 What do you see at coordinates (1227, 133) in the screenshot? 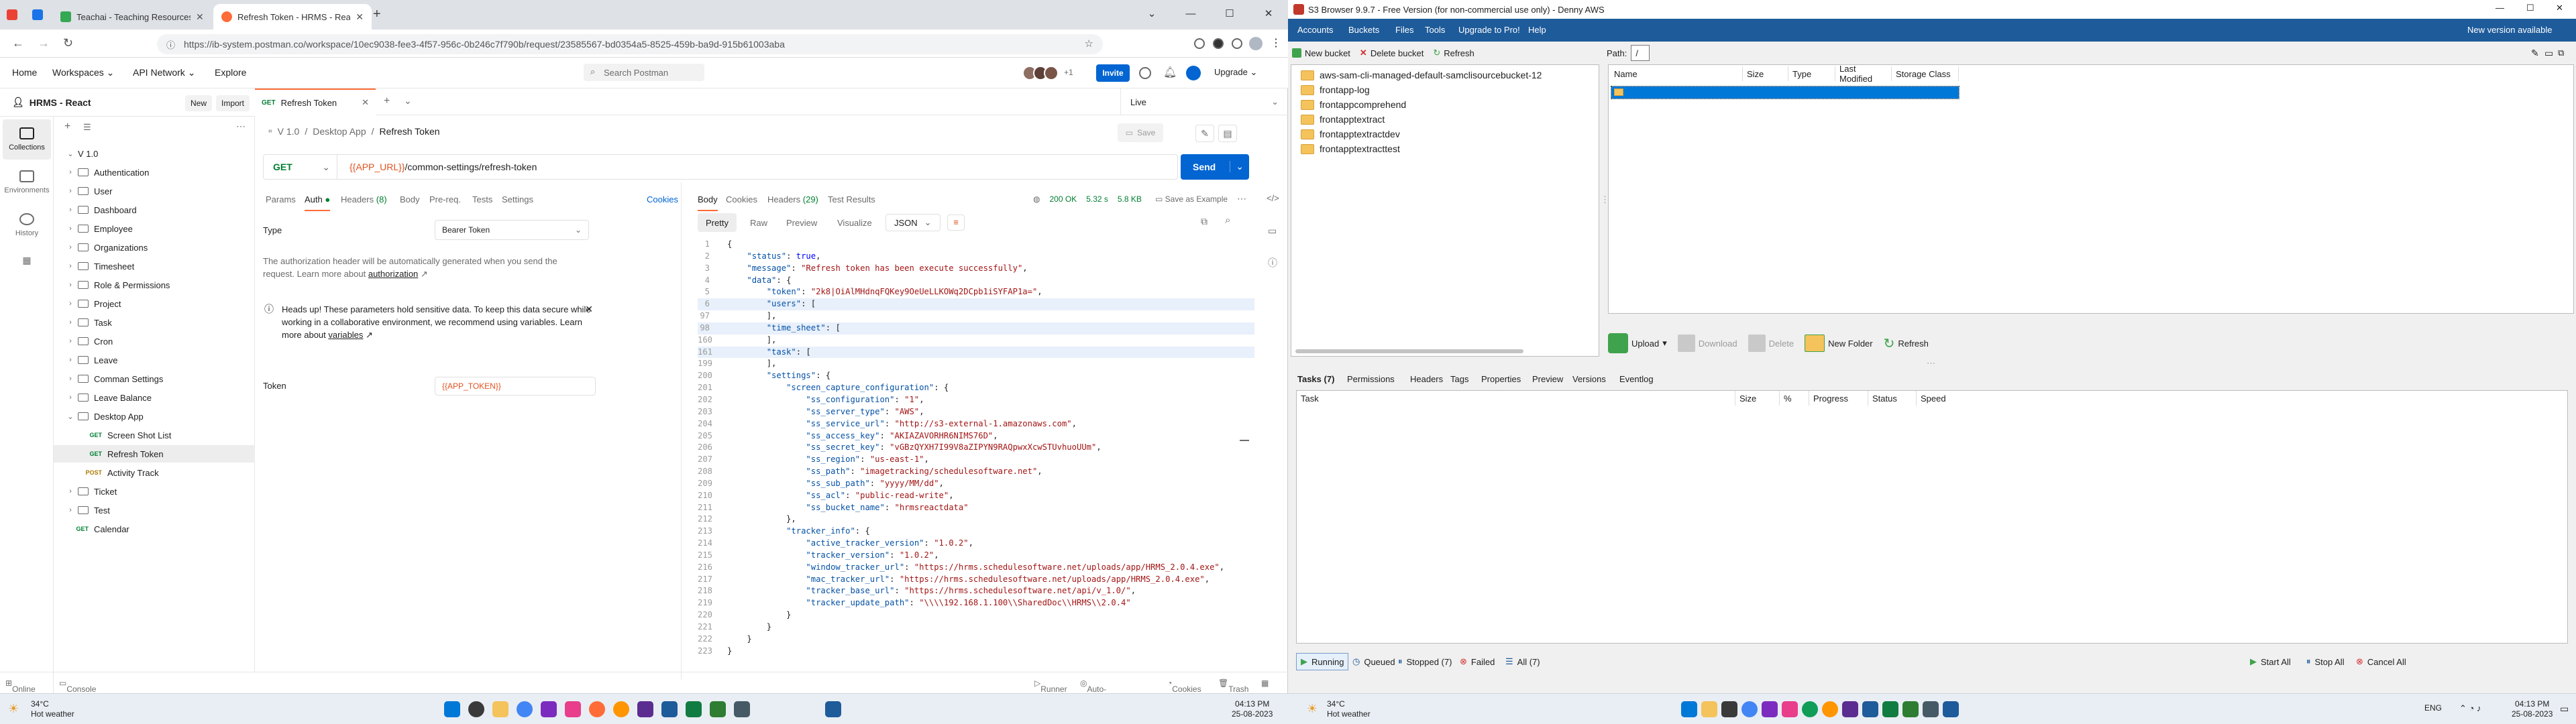
I see `comments-icon: ▤` at bounding box center [1227, 133].